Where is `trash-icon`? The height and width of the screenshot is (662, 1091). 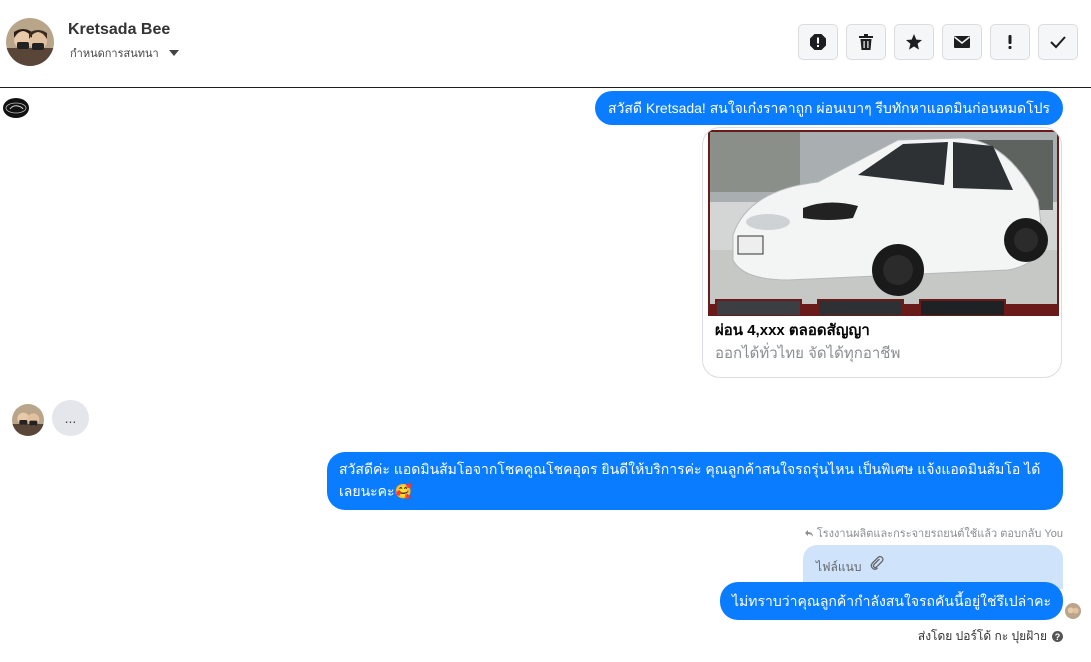 trash-icon is located at coordinates (866, 42).